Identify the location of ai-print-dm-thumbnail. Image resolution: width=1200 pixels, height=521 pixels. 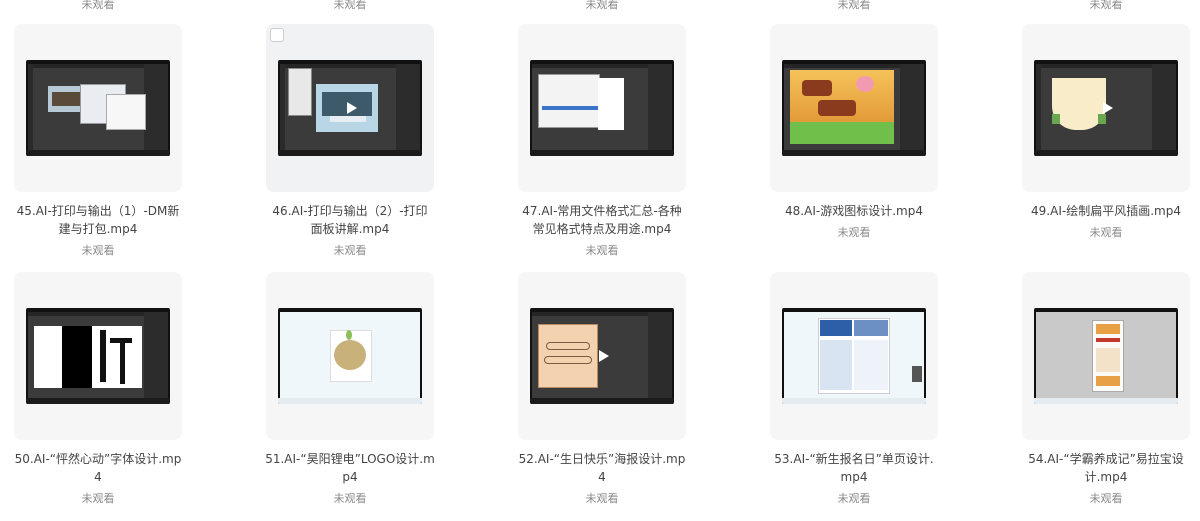
(98, 108).